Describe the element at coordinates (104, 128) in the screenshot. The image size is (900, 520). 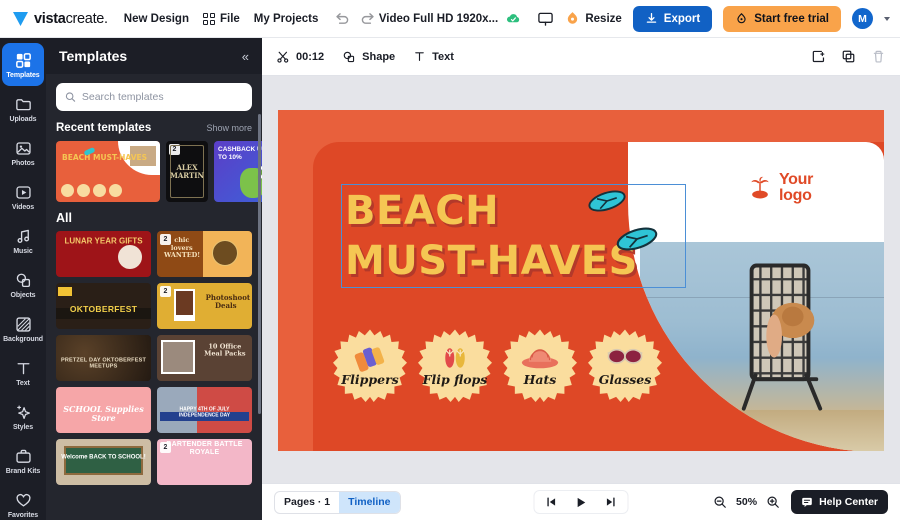
I see `recent-templates-title: Recent templates` at that location.